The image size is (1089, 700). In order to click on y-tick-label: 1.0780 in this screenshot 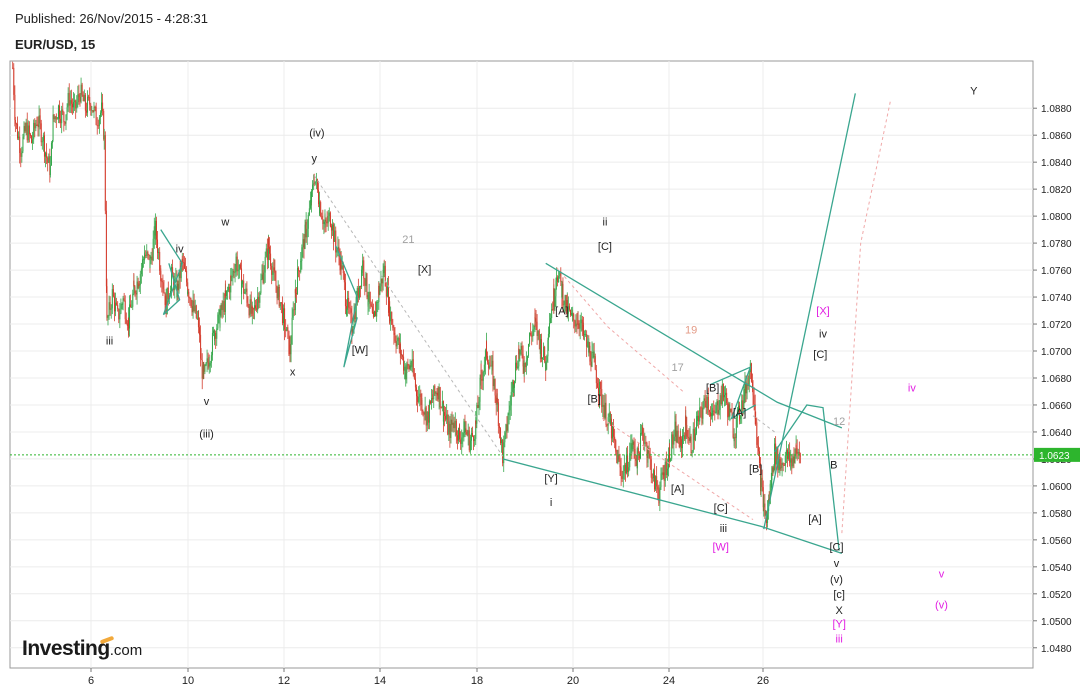, I will do `click(1056, 244)`.